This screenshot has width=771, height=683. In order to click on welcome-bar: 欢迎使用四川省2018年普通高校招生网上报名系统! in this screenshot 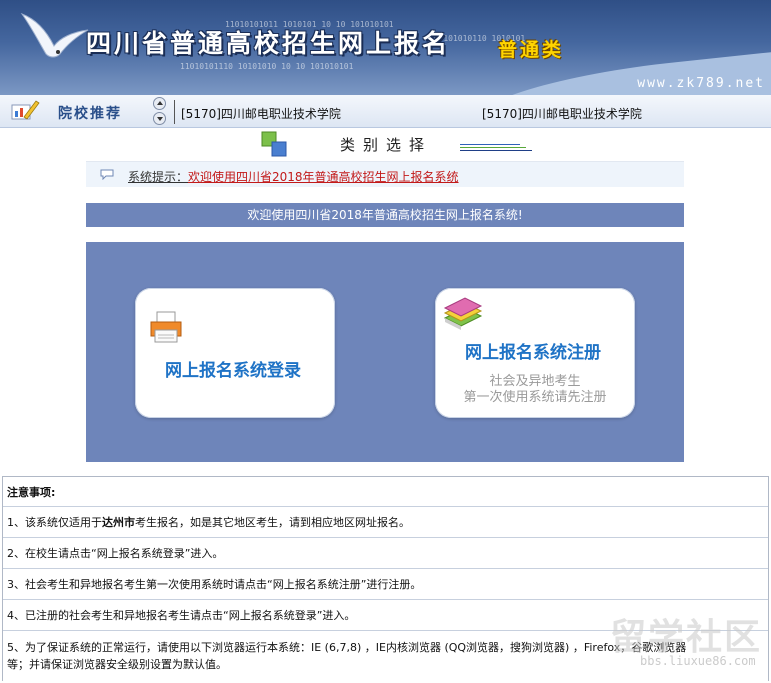, I will do `click(385, 215)`.